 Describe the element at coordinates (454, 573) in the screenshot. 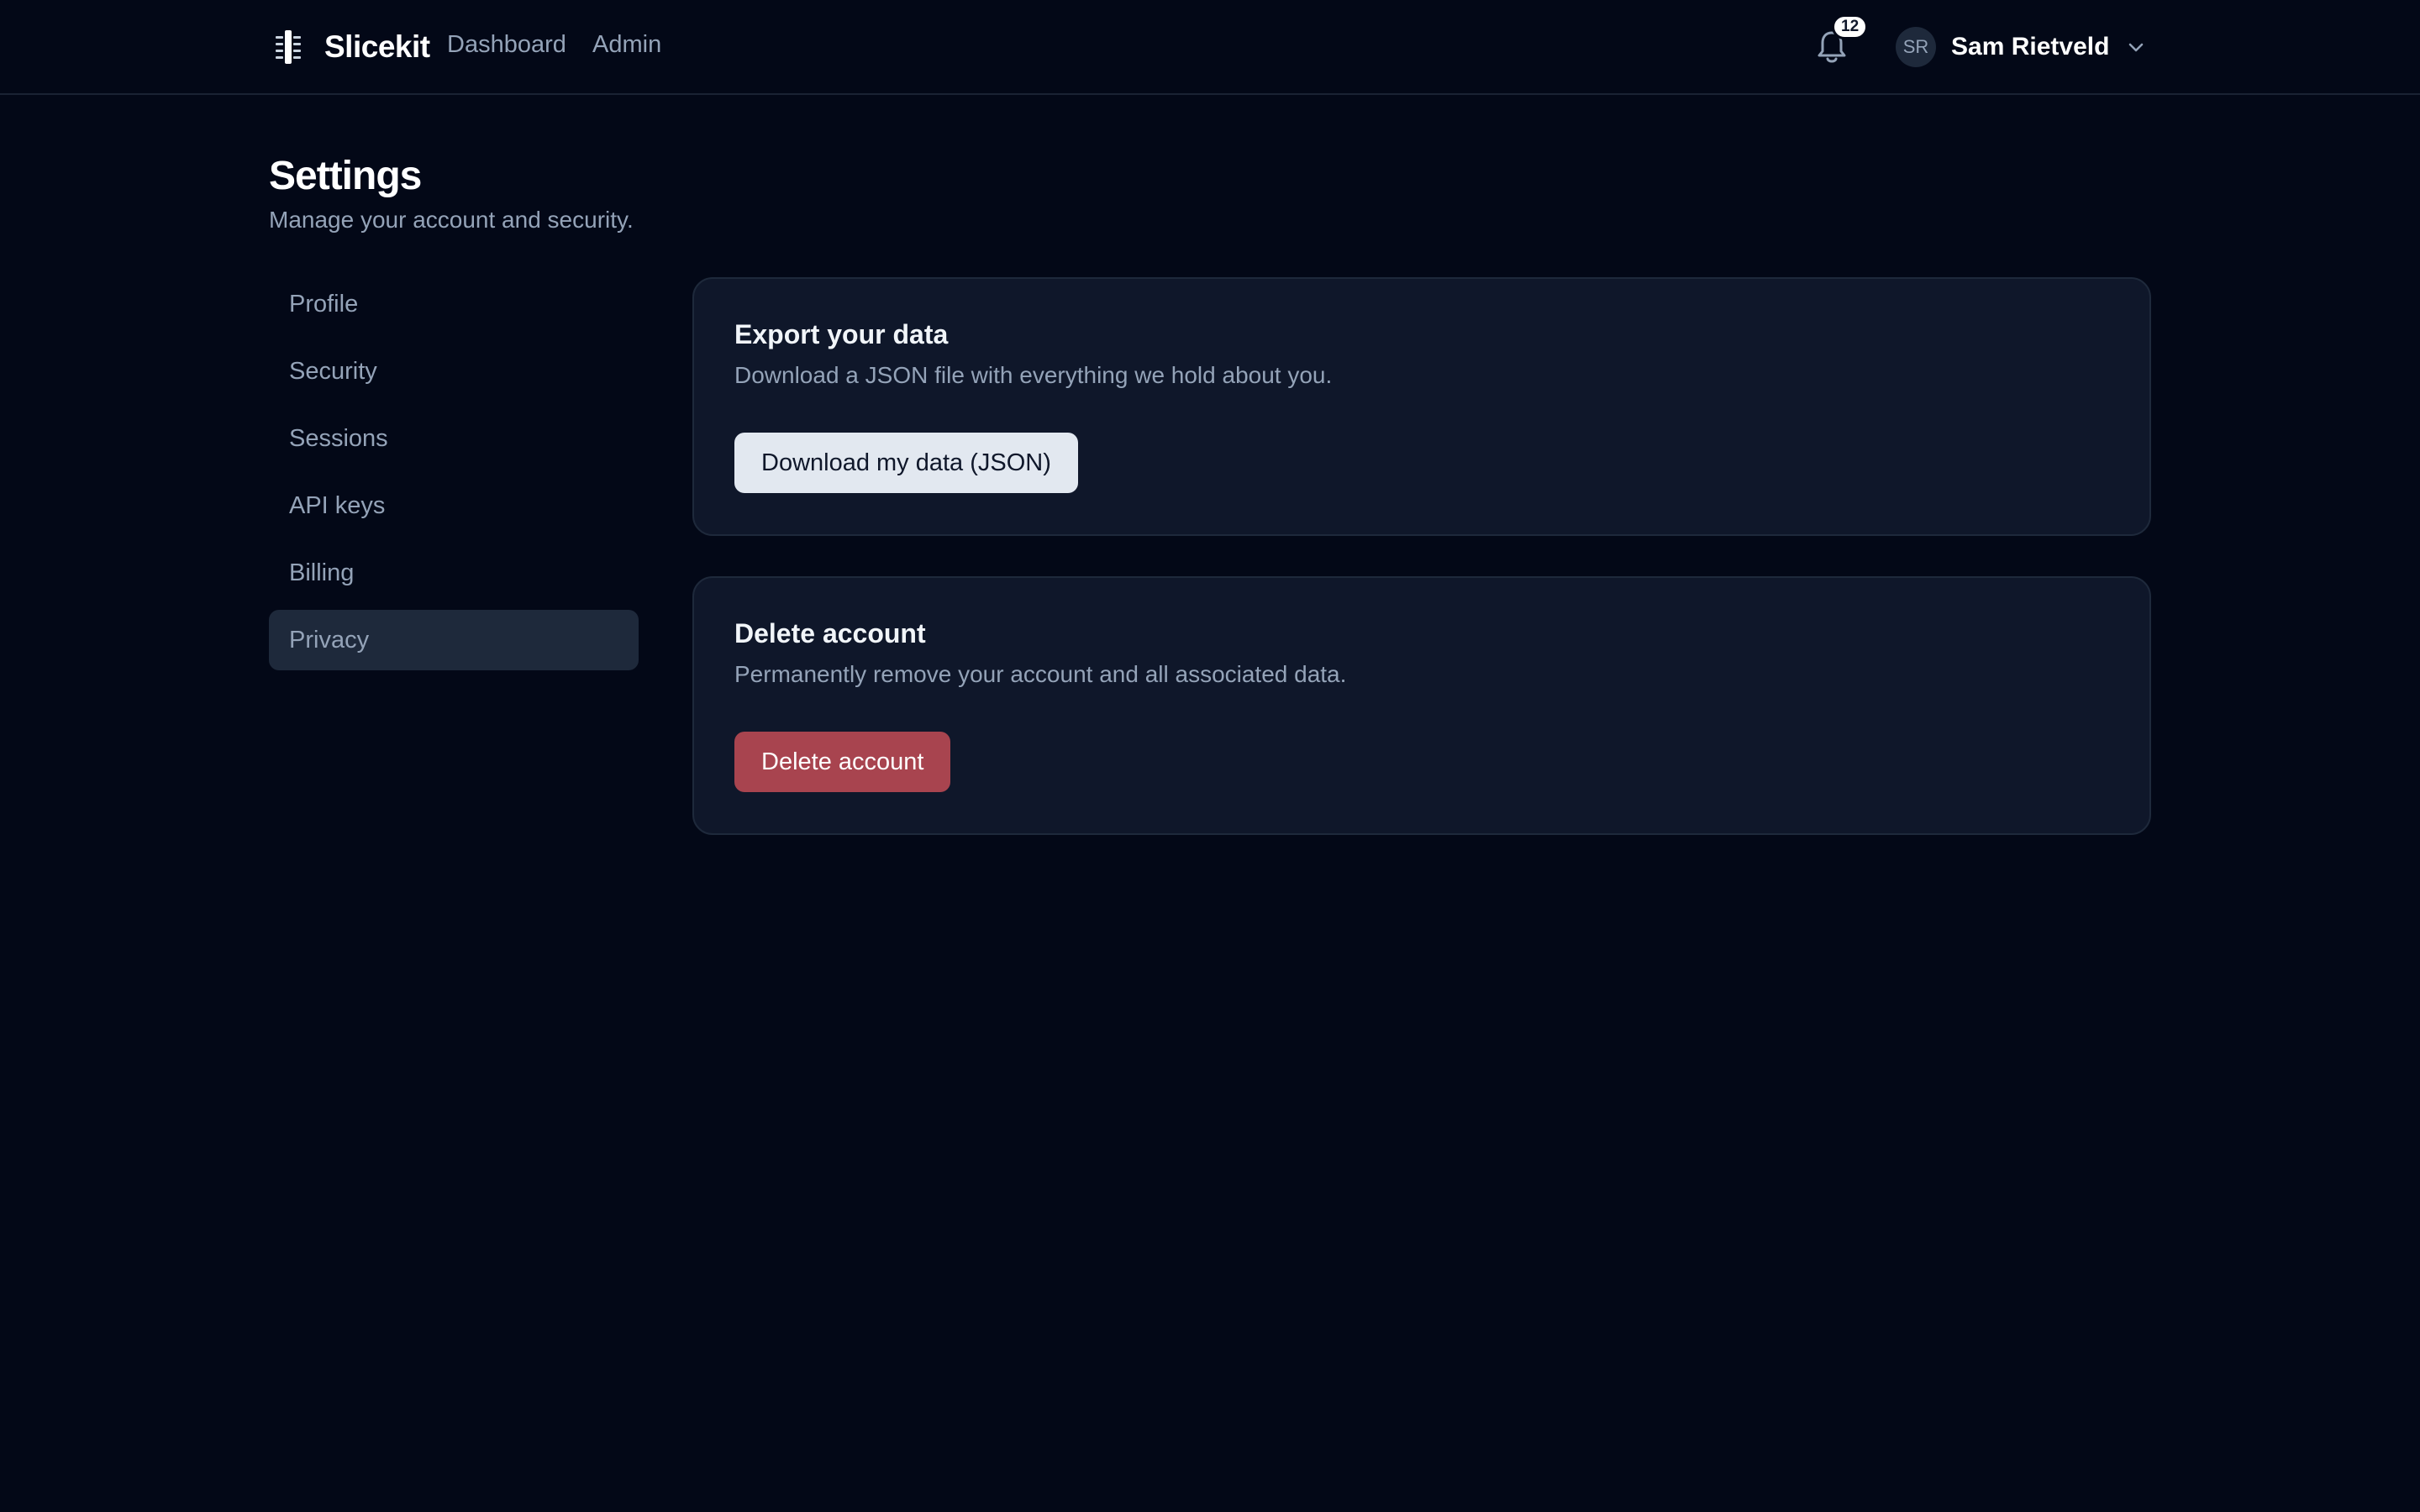

I see `sidebar-item-billing: Billing` at that location.